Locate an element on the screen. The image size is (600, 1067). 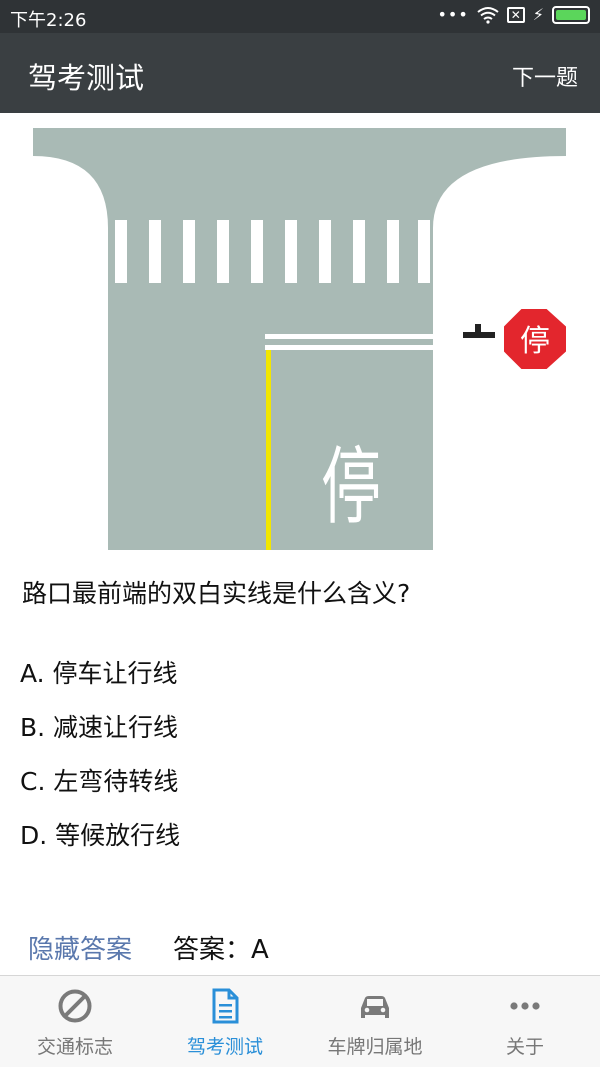
road-marking-text: 停 is located at coordinates (351, 488).